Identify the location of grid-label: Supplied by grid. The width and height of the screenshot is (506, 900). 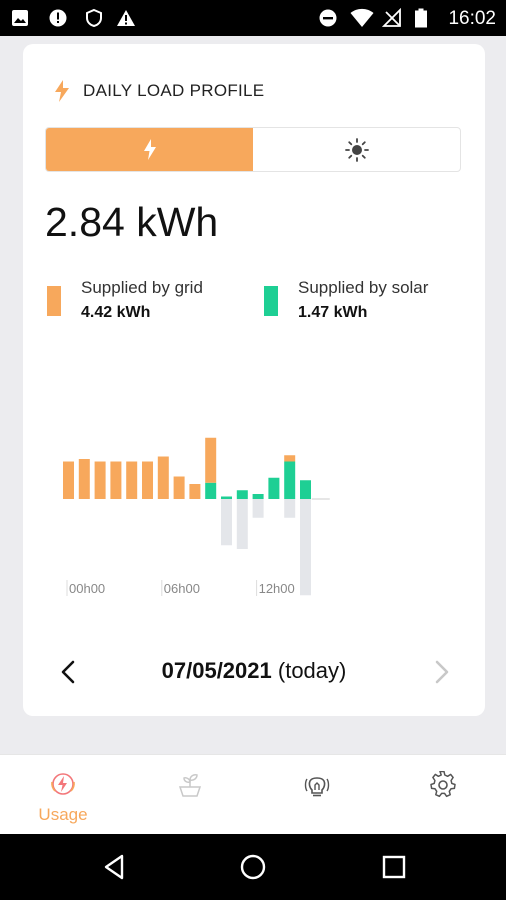
(142, 287).